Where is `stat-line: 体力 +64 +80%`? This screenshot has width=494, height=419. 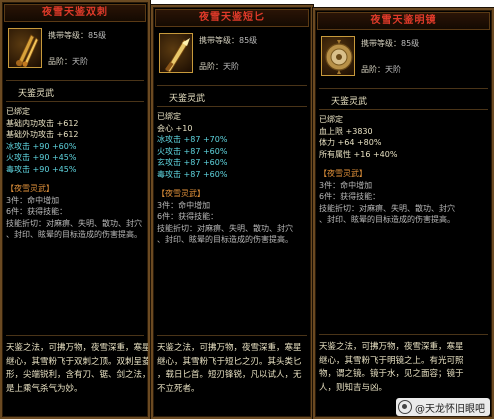
stat-line: 体力 +64 +80% is located at coordinates (350, 142).